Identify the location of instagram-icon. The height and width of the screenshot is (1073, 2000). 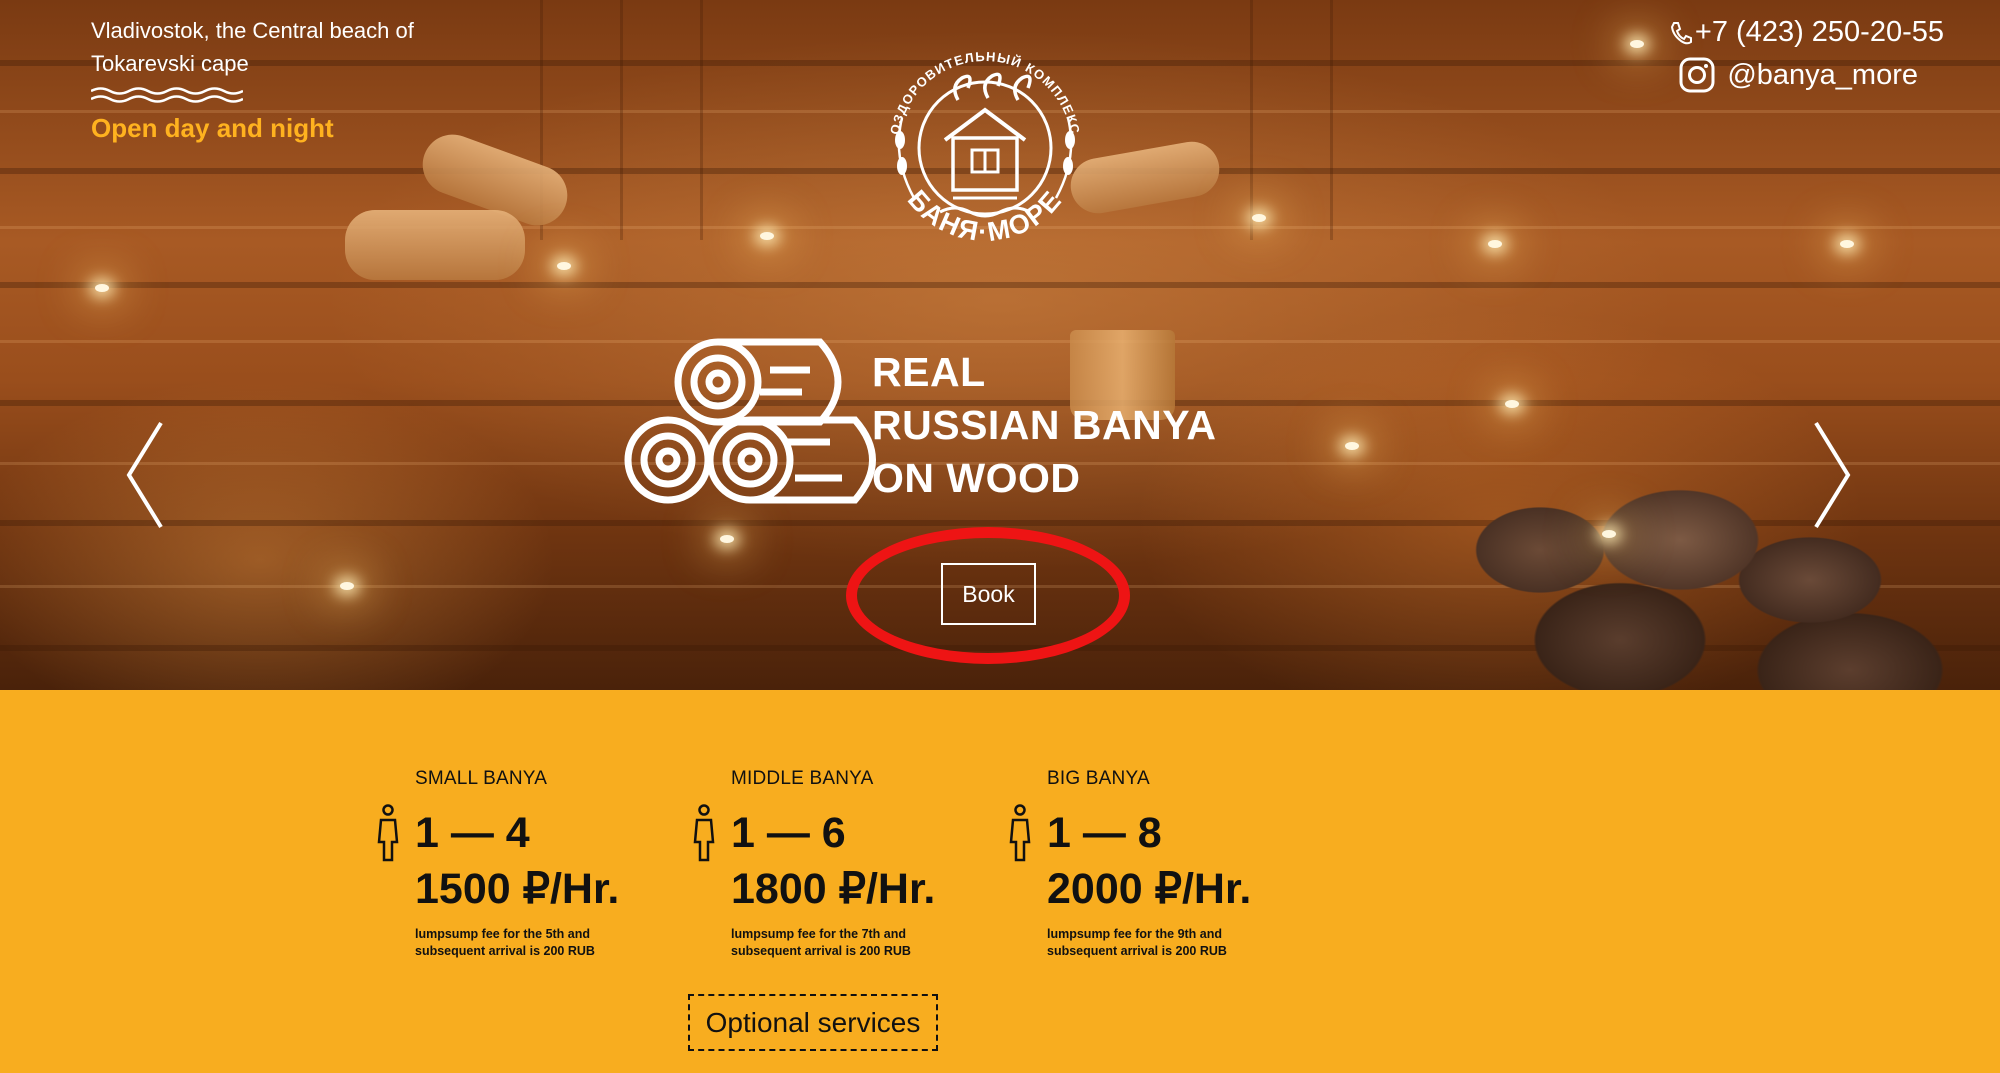
(1697, 75).